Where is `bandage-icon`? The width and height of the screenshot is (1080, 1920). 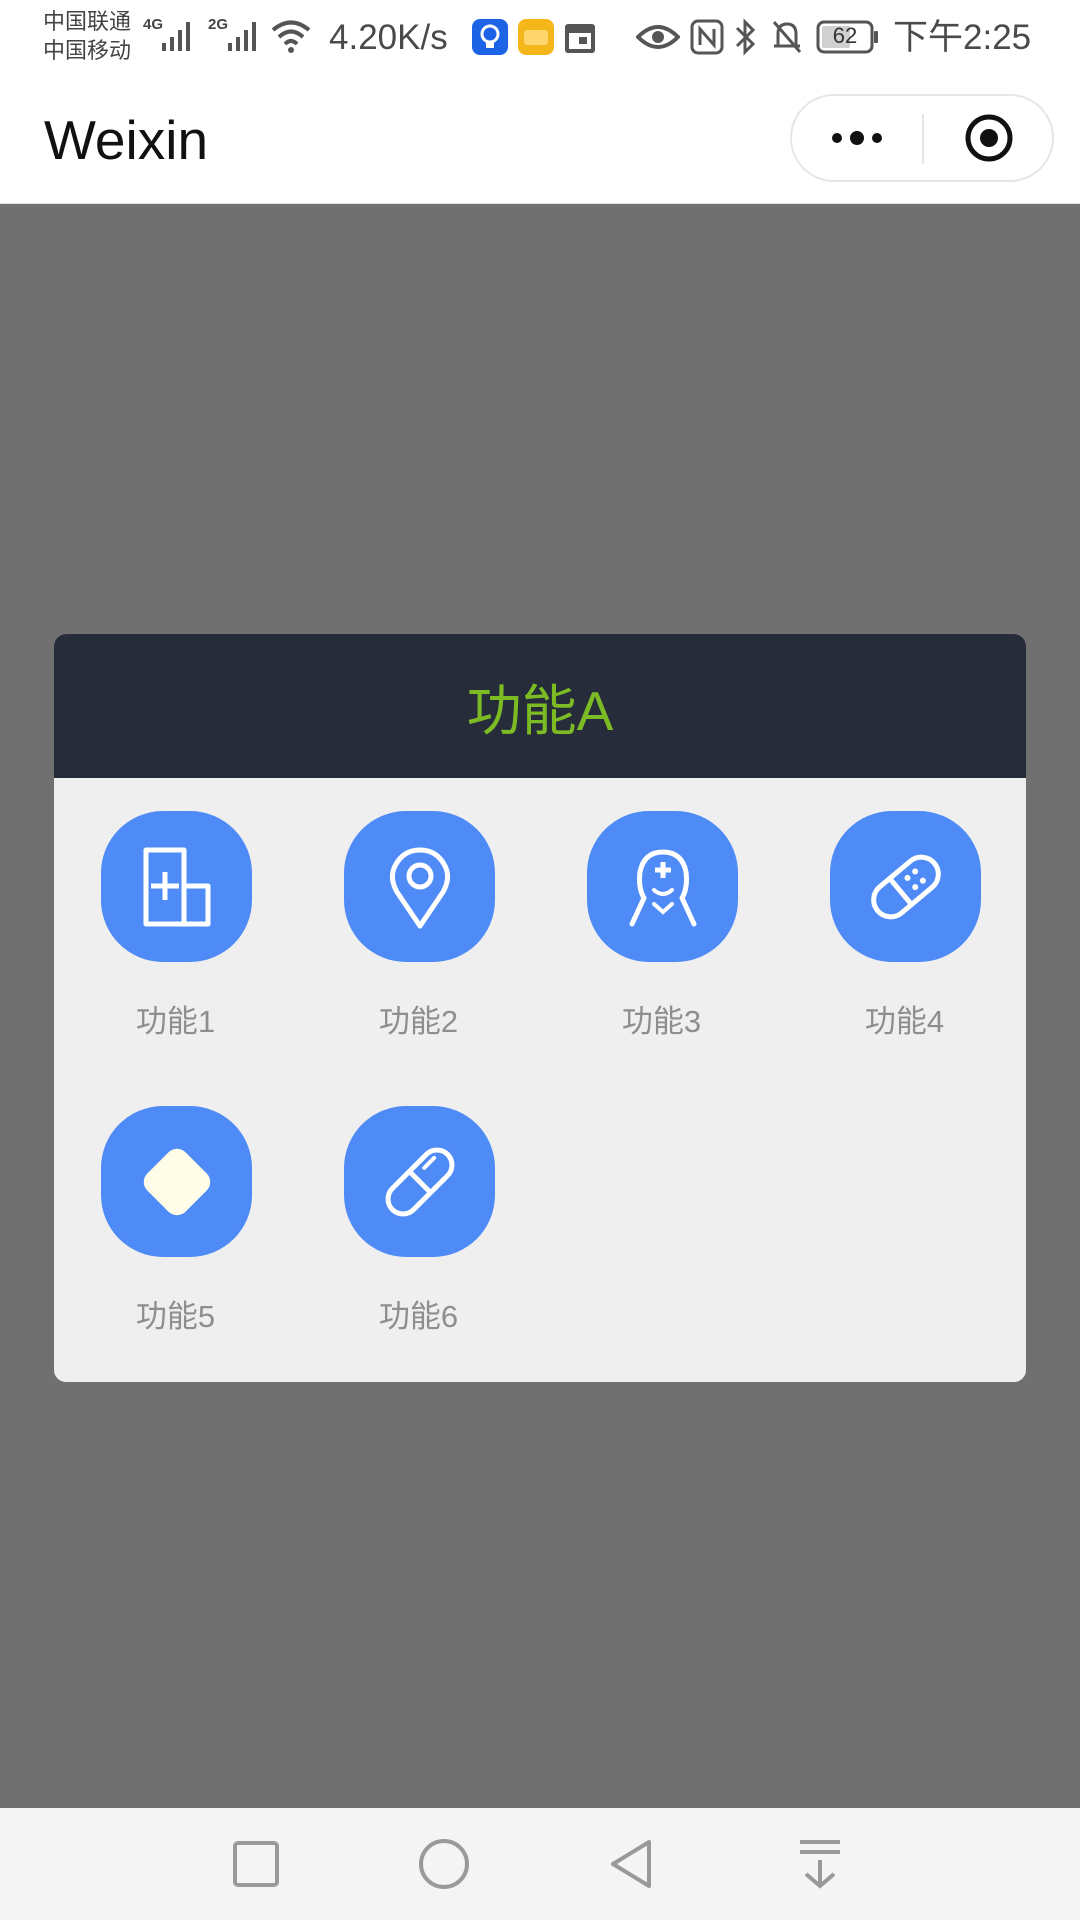 bandage-icon is located at coordinates (905, 886).